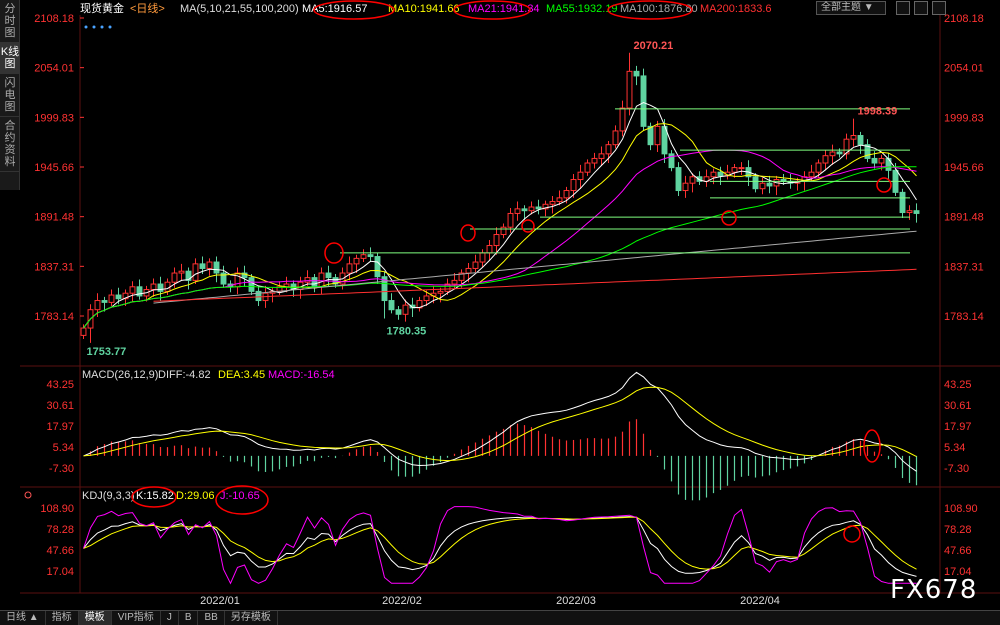 The image size is (1000, 625). What do you see at coordinates (184, 375) in the screenshot?
I see `macd-label-0: DIFF:-4.82` at bounding box center [184, 375].